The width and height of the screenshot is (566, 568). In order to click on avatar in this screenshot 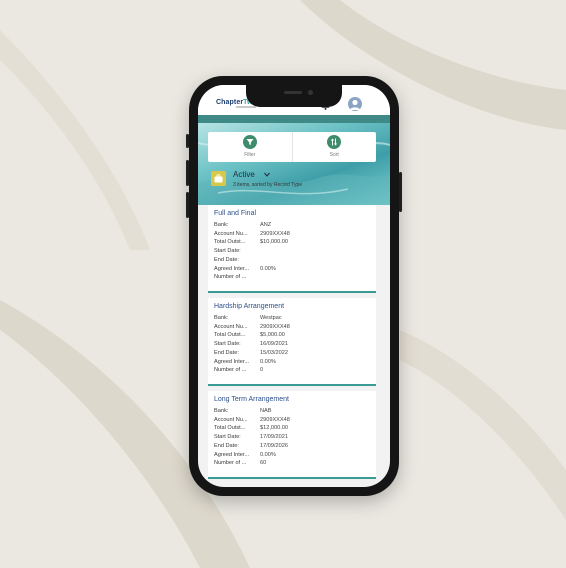, I will do `click(355, 104)`.